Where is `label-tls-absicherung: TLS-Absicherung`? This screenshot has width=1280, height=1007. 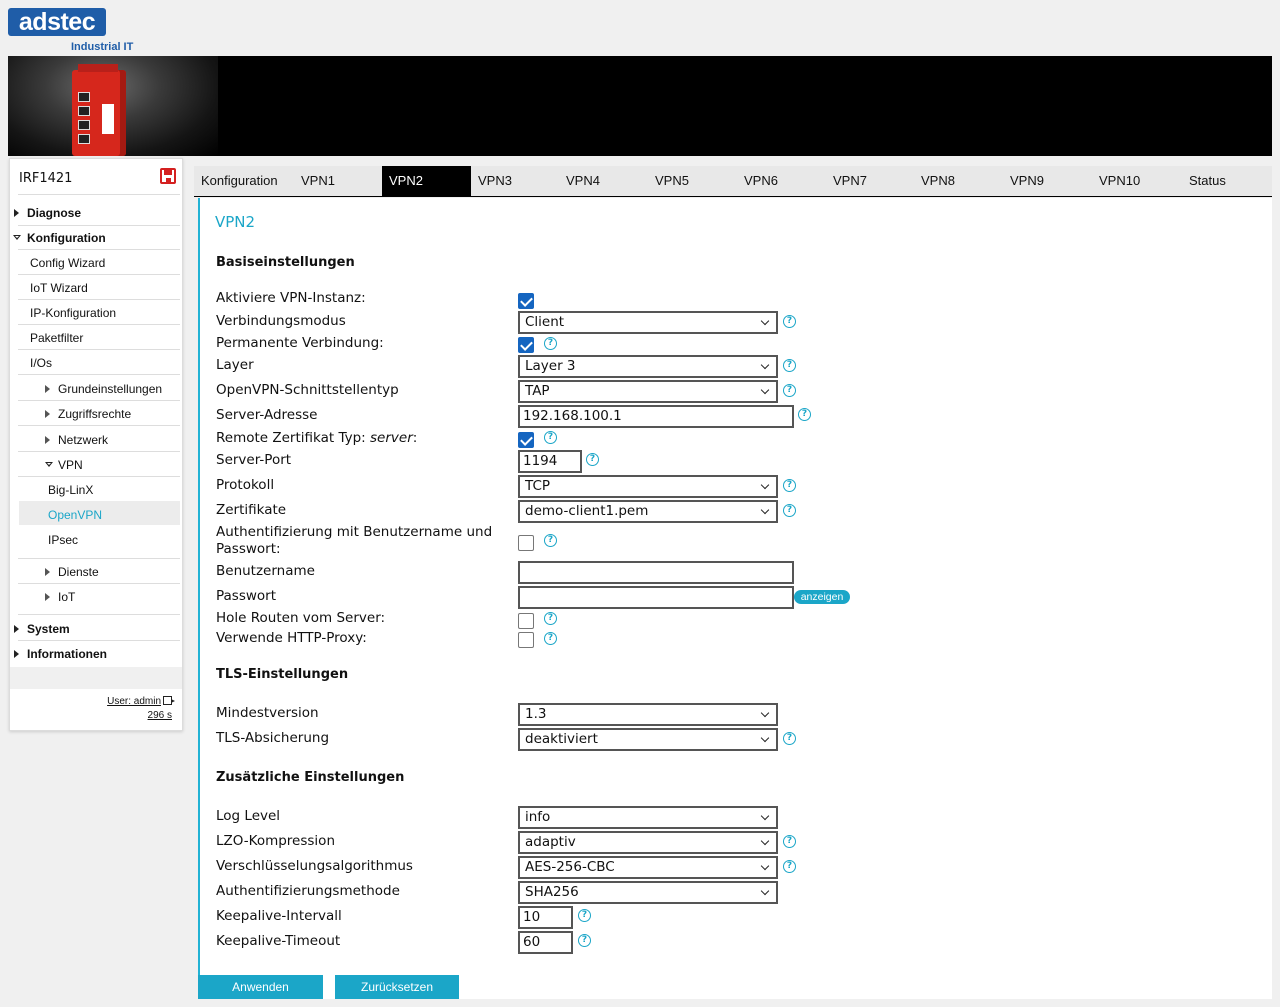
label-tls-absicherung: TLS-Absicherung is located at coordinates (273, 738).